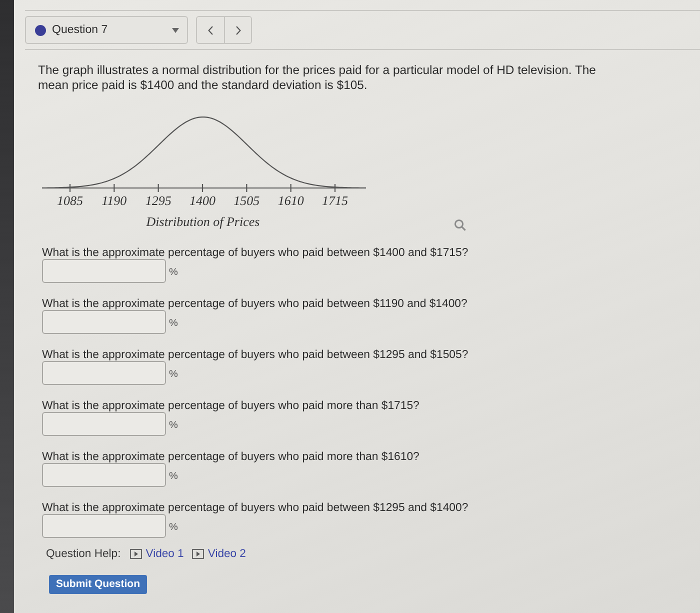  What do you see at coordinates (83, 554) in the screenshot?
I see `help-label: Question Help:` at bounding box center [83, 554].